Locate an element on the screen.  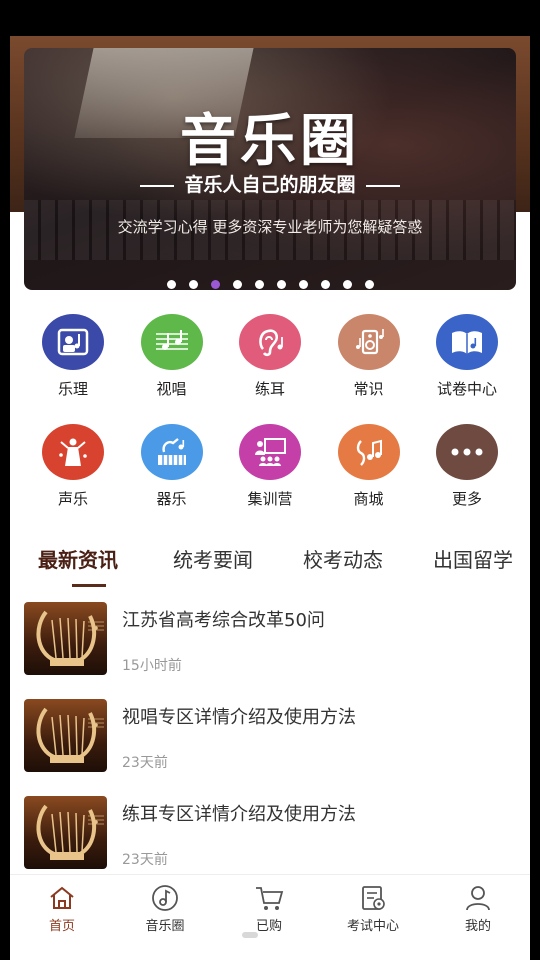
tab-unified-exam: 统考要闻 is located at coordinates (213, 558).